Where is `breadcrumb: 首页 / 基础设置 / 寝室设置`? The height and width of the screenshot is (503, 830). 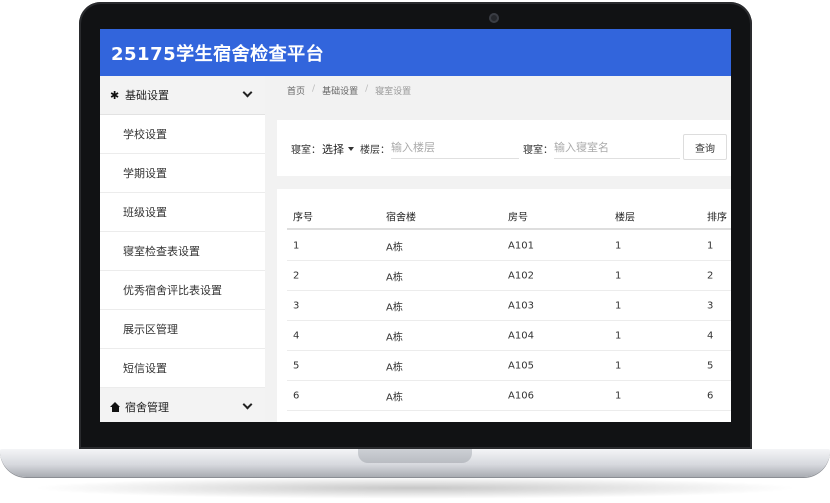
breadcrumb: 首页 / 基础设置 / 寝室设置 is located at coordinates (349, 90).